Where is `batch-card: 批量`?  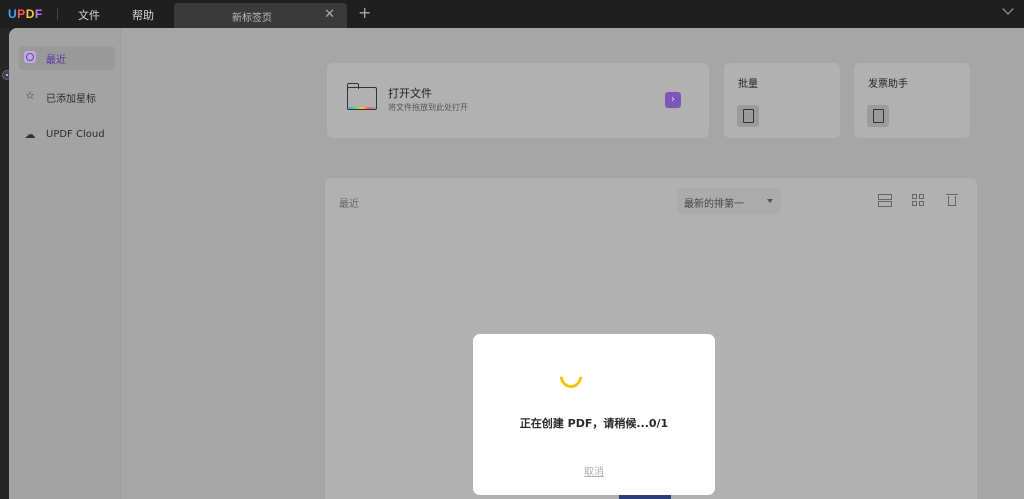
batch-card: 批量 is located at coordinates (782, 100).